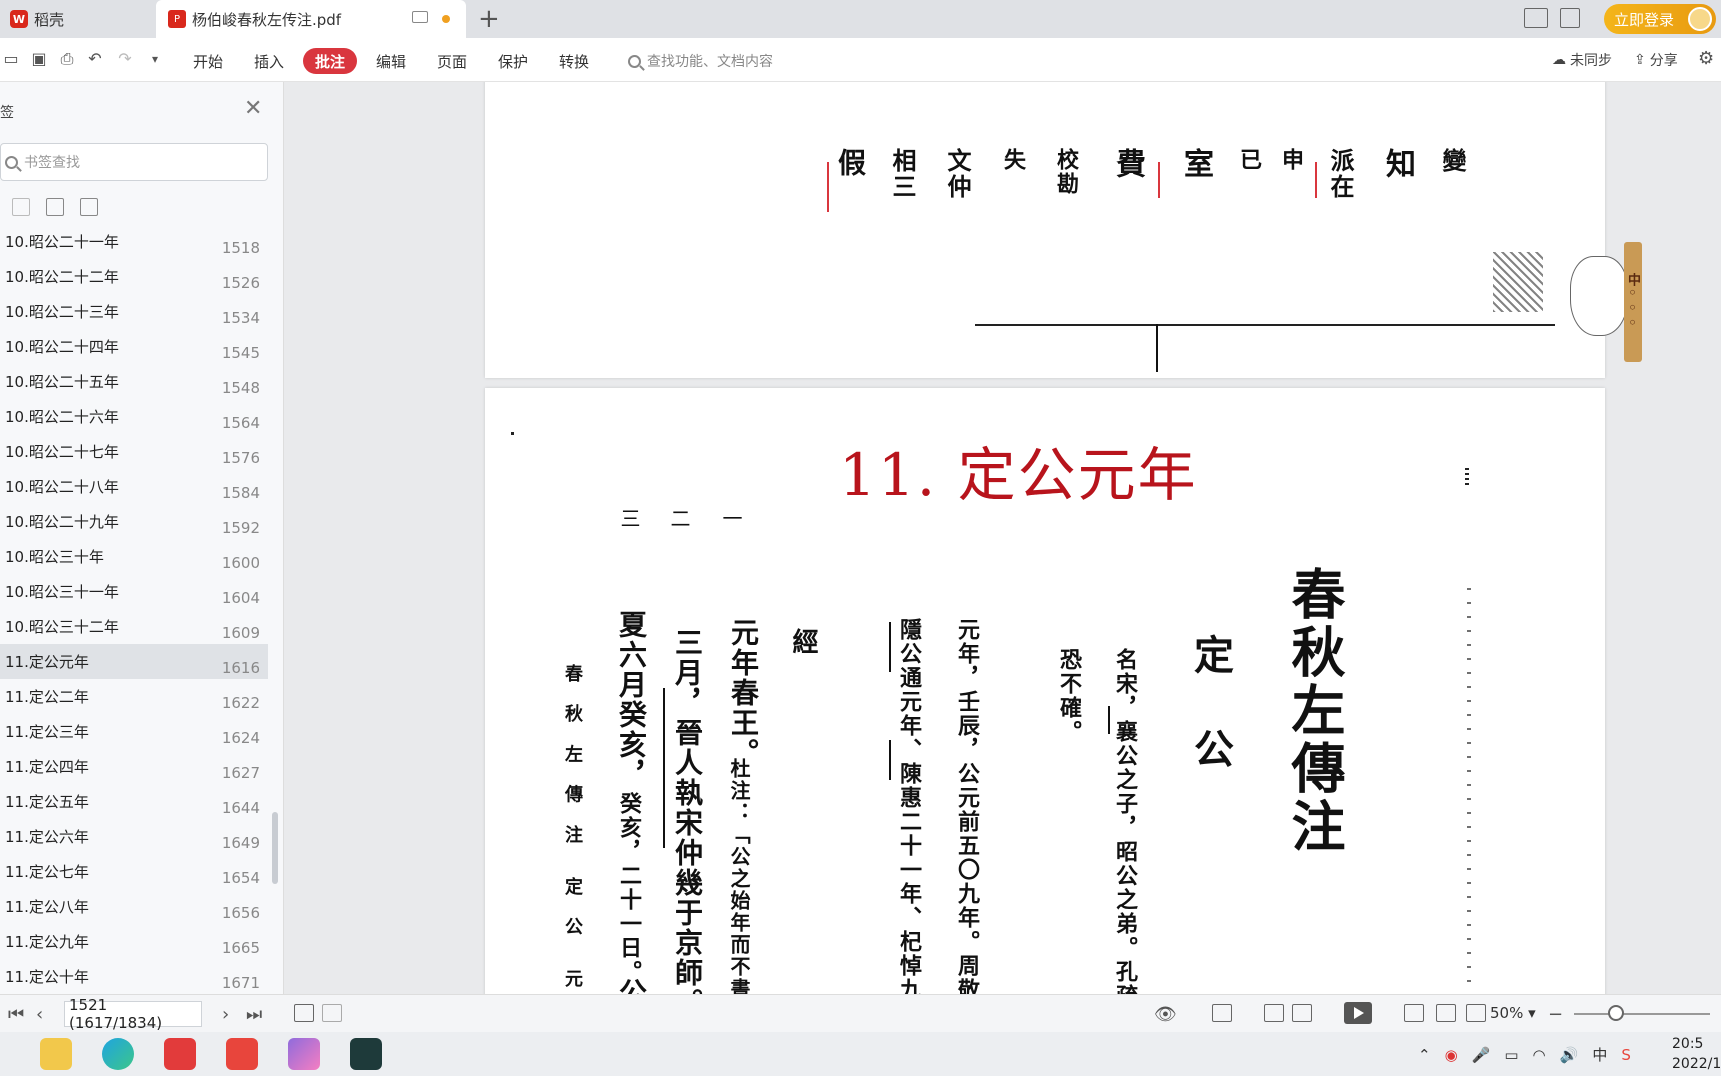 Image resolution: width=1721 pixels, height=1076 pixels. I want to click on bookmark-item: 11.定公五年 1644, so click(134, 801).